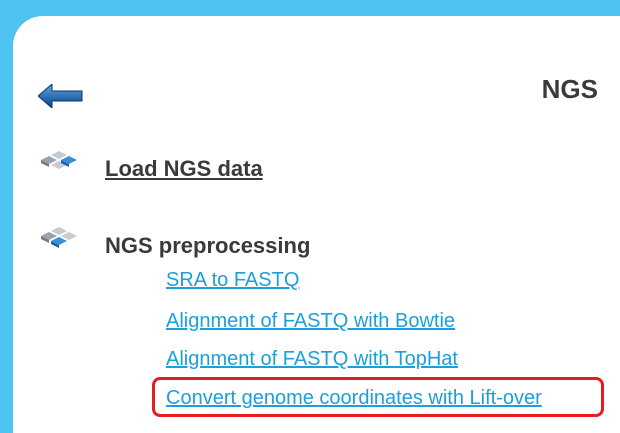  What do you see at coordinates (569, 89) in the screenshot?
I see `page-title: NGS` at bounding box center [569, 89].